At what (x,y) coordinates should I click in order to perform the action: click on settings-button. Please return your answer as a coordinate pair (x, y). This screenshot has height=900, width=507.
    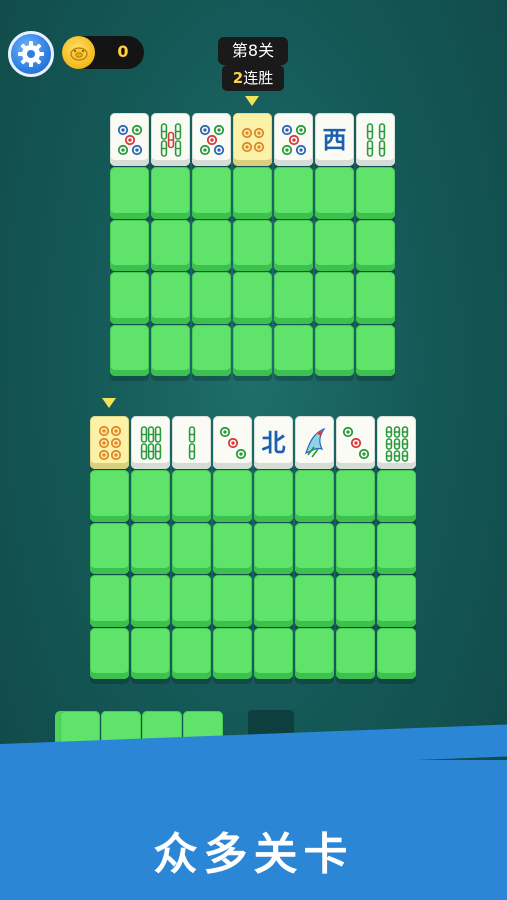
    Looking at the image, I should click on (31, 54).